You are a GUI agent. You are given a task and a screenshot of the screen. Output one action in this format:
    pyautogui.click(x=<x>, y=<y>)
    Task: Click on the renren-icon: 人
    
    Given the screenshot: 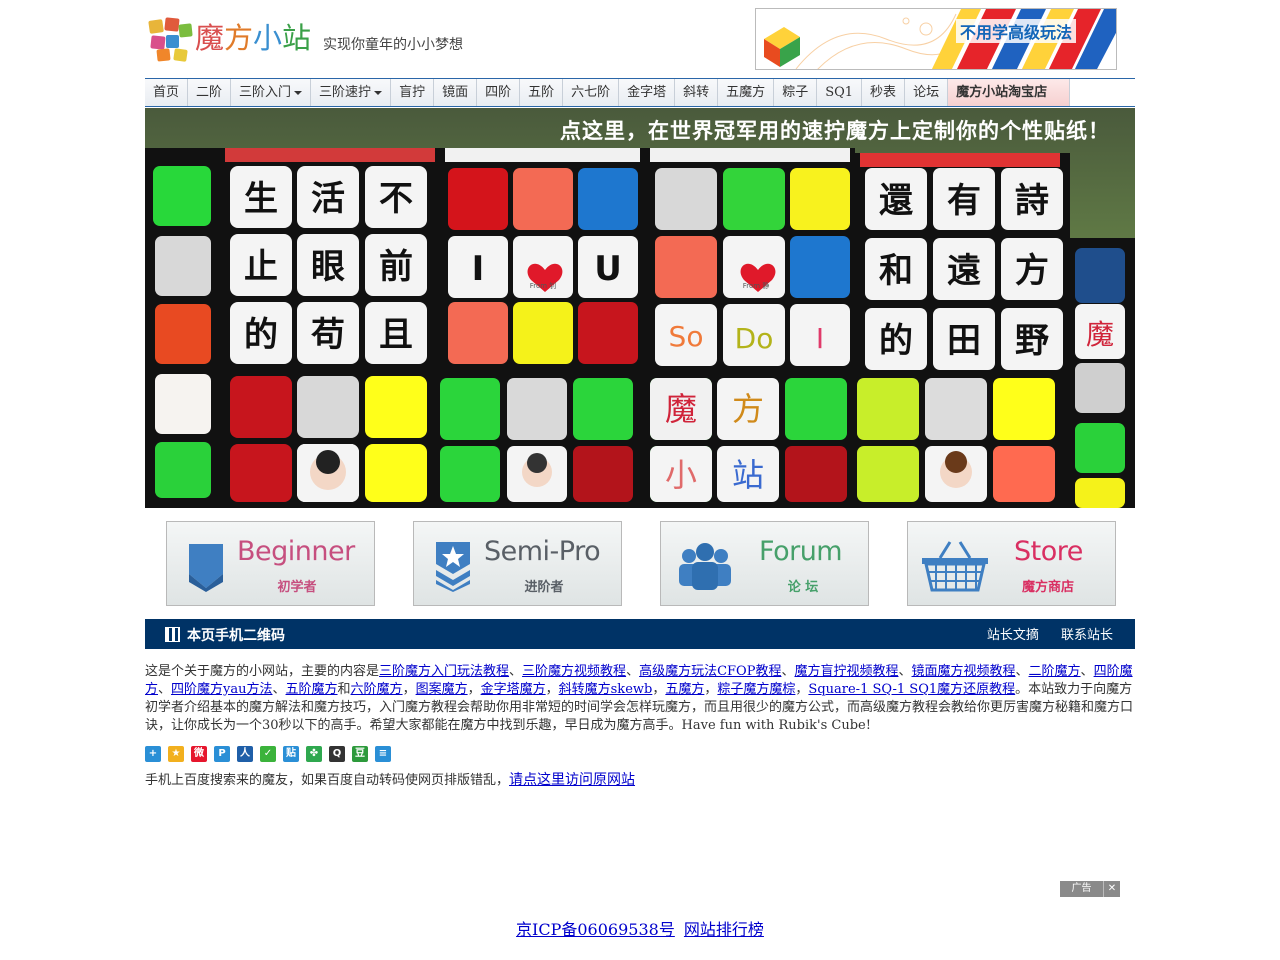 What is the action you would take?
    pyautogui.click(x=245, y=754)
    